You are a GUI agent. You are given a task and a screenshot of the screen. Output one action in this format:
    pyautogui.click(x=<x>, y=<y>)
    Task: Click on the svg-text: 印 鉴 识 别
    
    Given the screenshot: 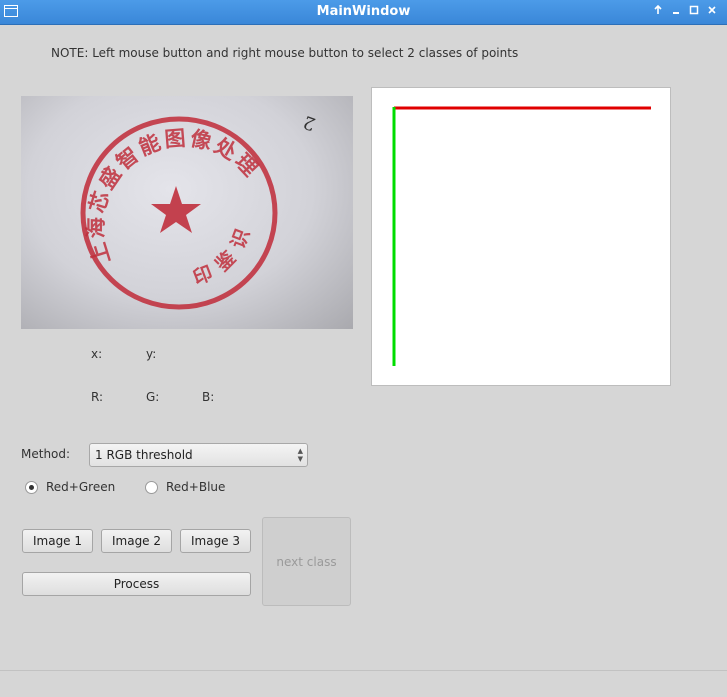 What is the action you would take?
    pyautogui.click(x=138, y=192)
    